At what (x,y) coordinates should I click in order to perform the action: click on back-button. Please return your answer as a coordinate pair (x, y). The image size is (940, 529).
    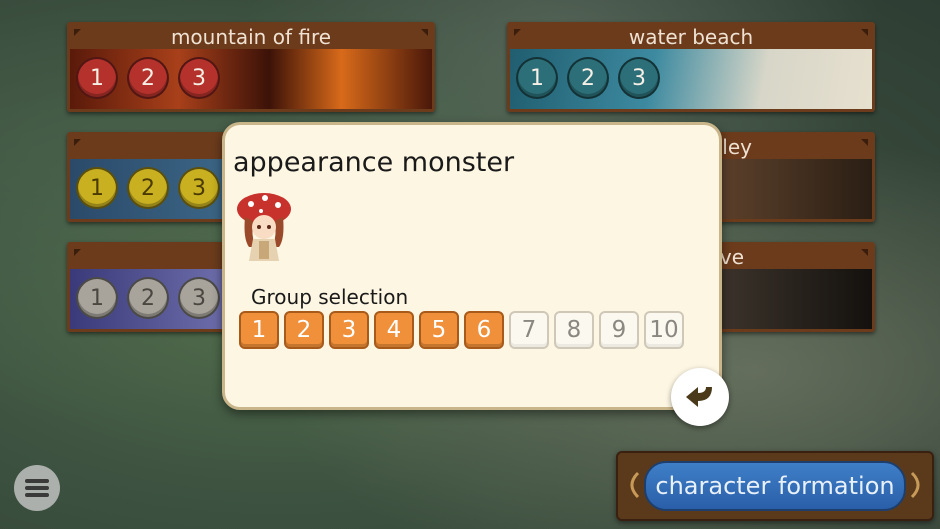
    Looking at the image, I should click on (700, 397).